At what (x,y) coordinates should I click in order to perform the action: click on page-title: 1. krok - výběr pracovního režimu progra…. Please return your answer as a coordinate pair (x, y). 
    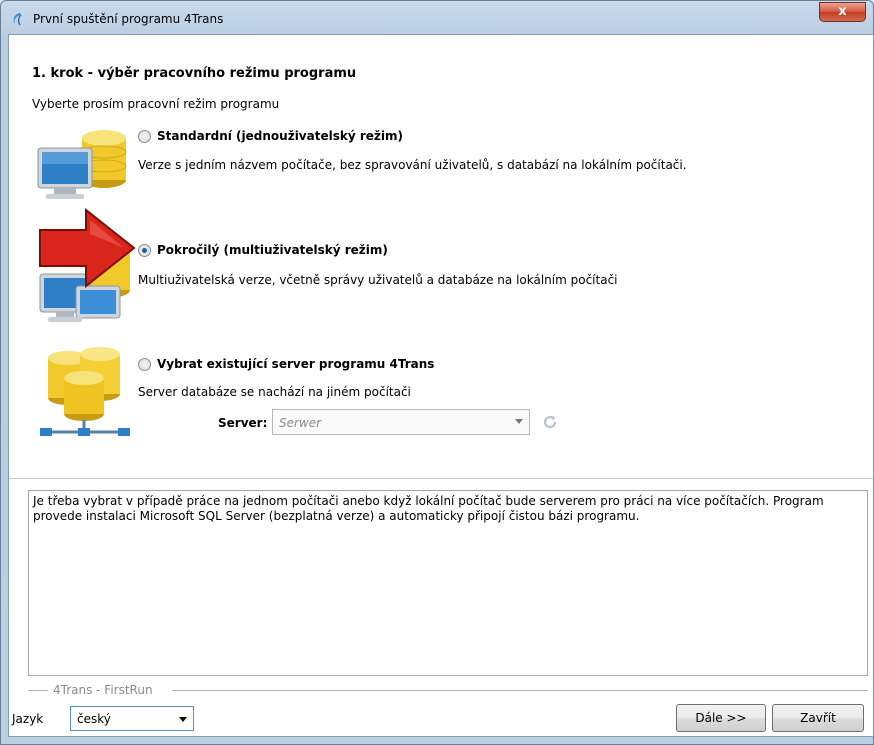
    Looking at the image, I should click on (194, 73).